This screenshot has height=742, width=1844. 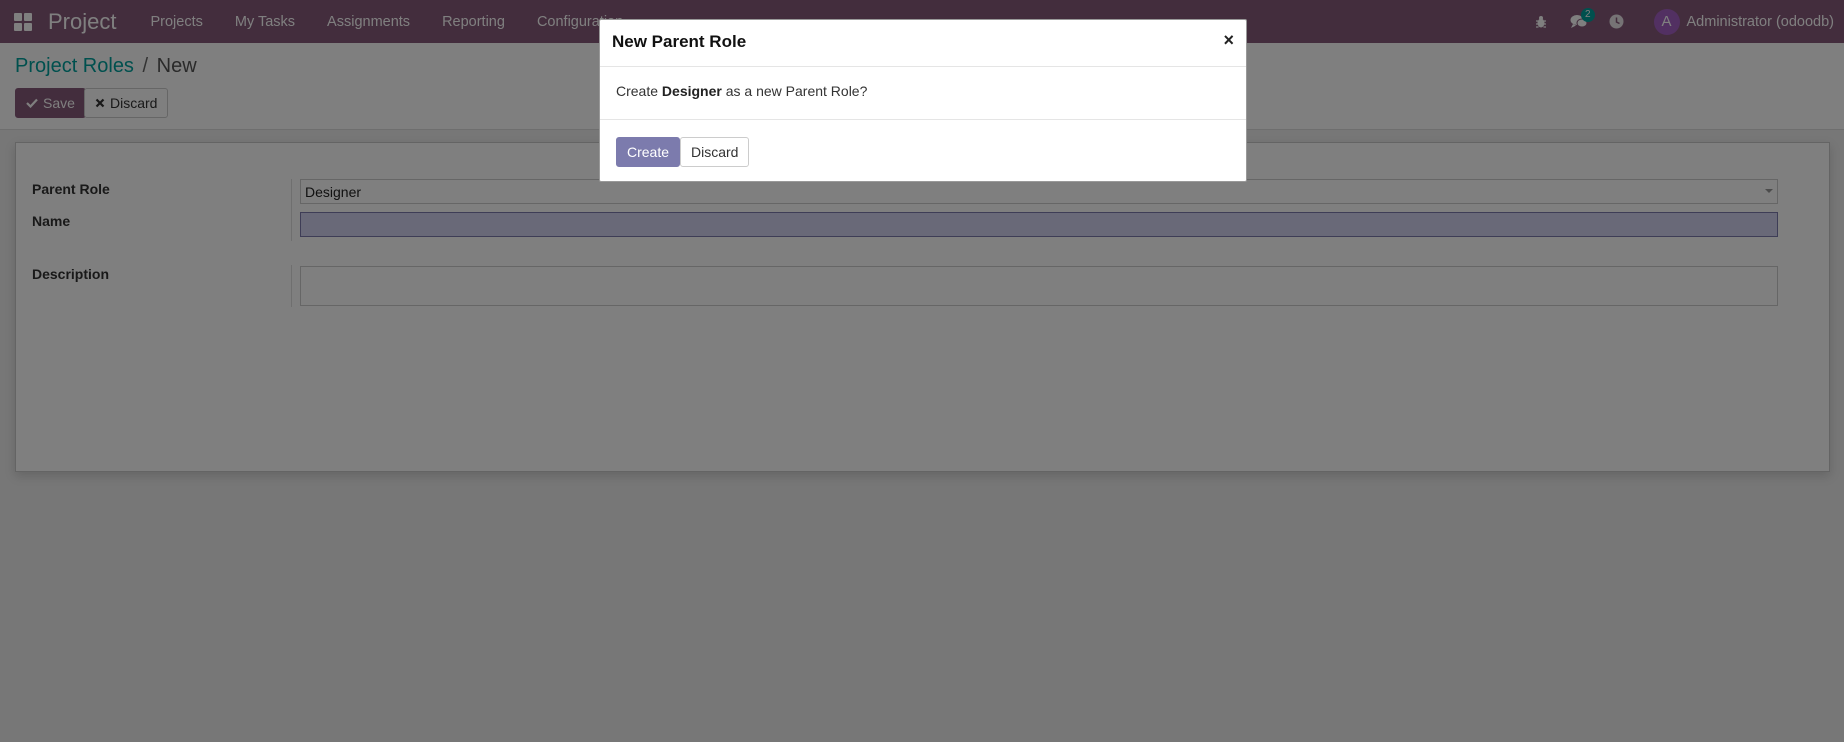 I want to click on modal-title: New Parent Role, so click(x=679, y=41).